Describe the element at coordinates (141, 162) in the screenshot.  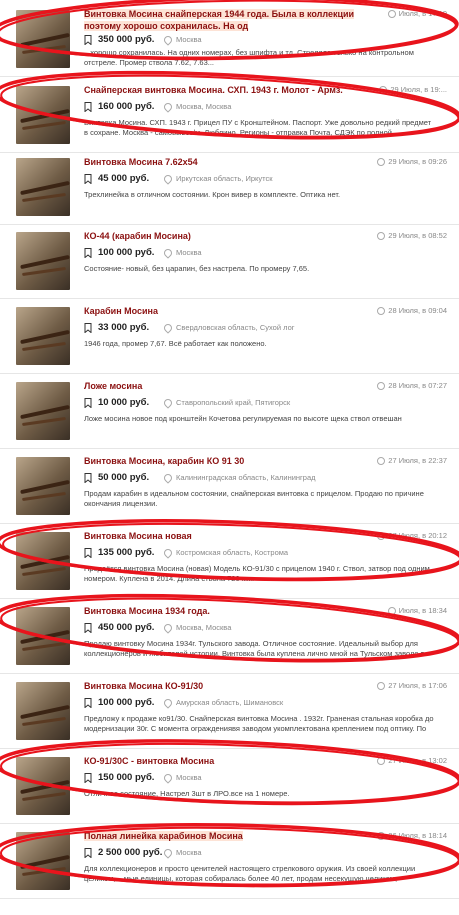
I see `listing-title-text: Винтовка Мосина 7.62х54` at that location.